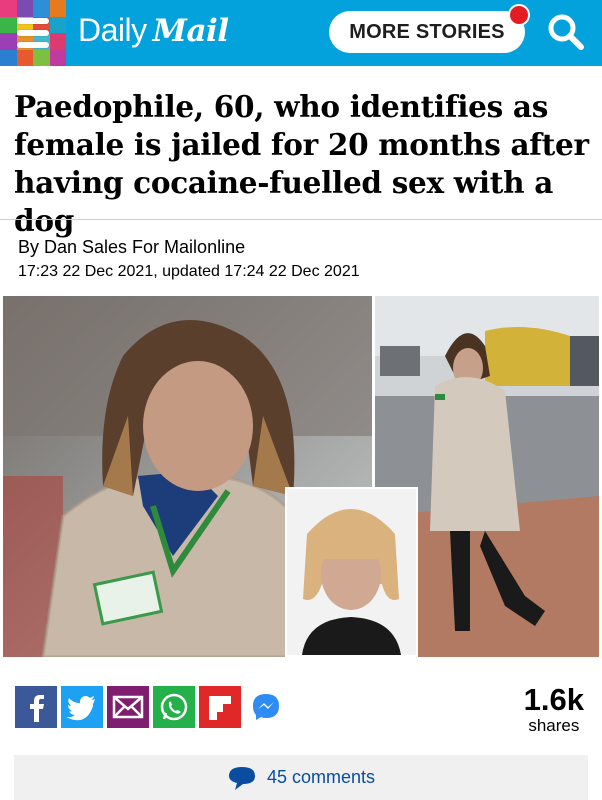 Image resolution: width=602 pixels, height=800 pixels. What do you see at coordinates (112, 30) in the screenshot?
I see `logo-daily-text: Daily` at bounding box center [112, 30].